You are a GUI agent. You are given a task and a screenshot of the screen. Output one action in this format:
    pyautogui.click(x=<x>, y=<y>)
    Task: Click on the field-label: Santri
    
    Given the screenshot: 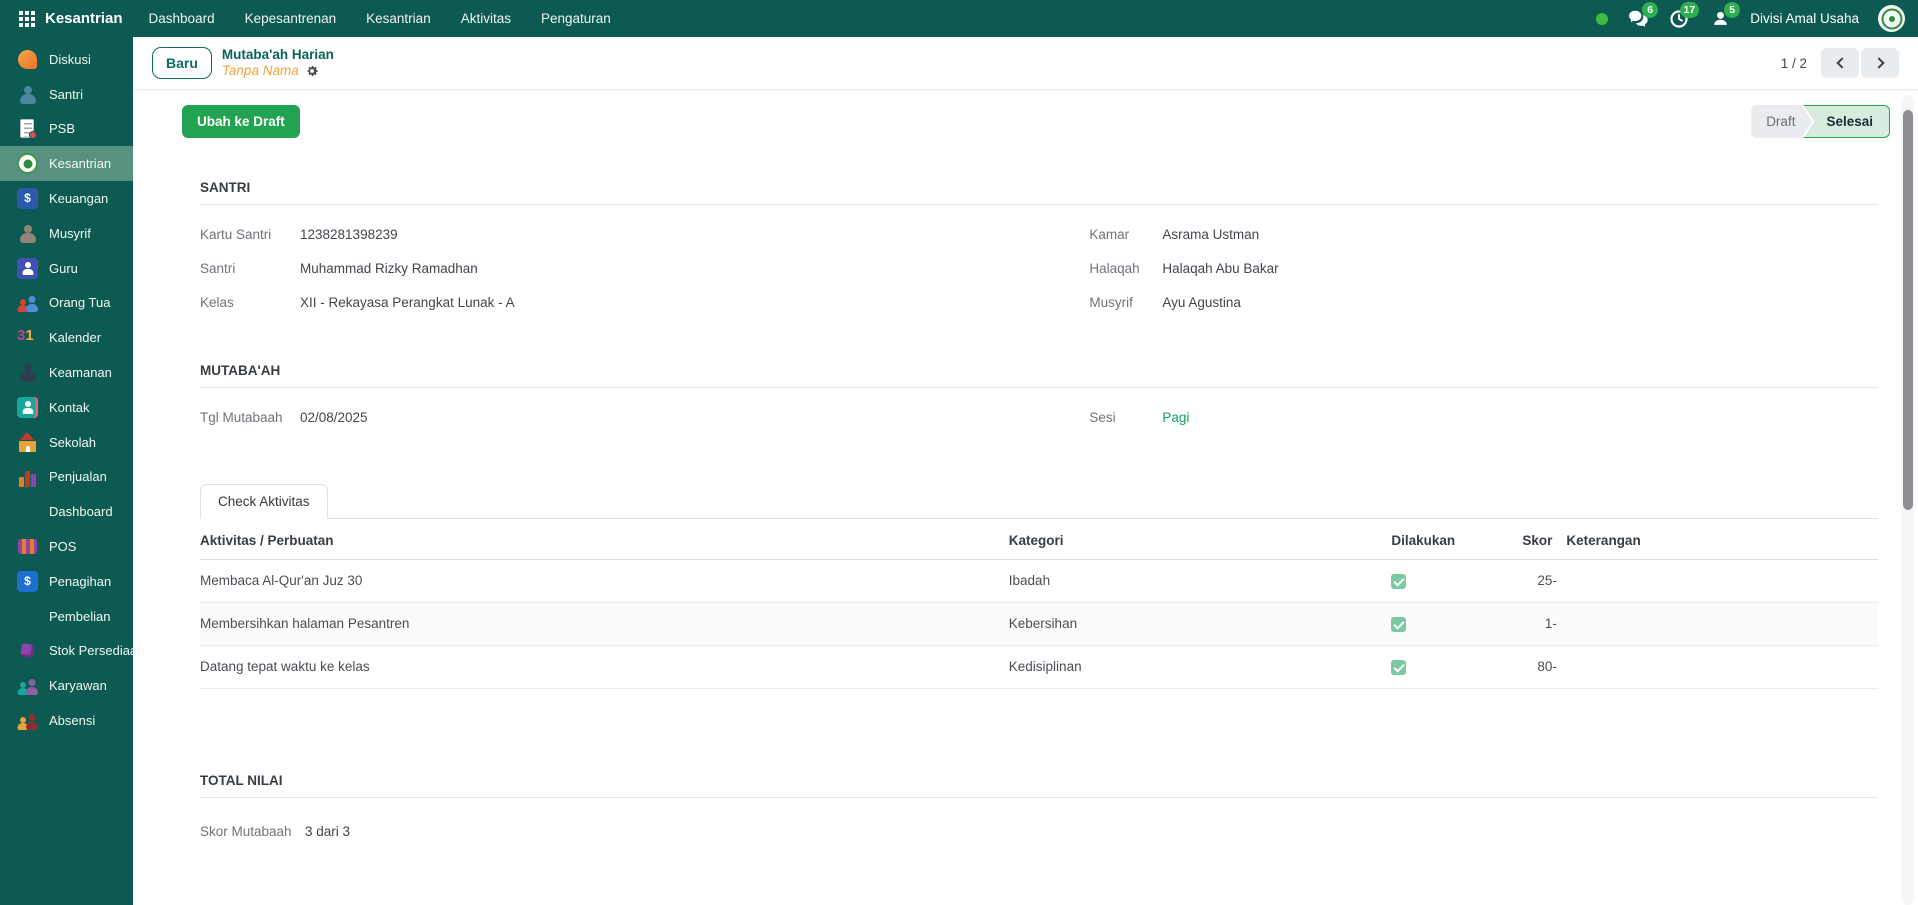 What is the action you would take?
    pyautogui.click(x=218, y=268)
    